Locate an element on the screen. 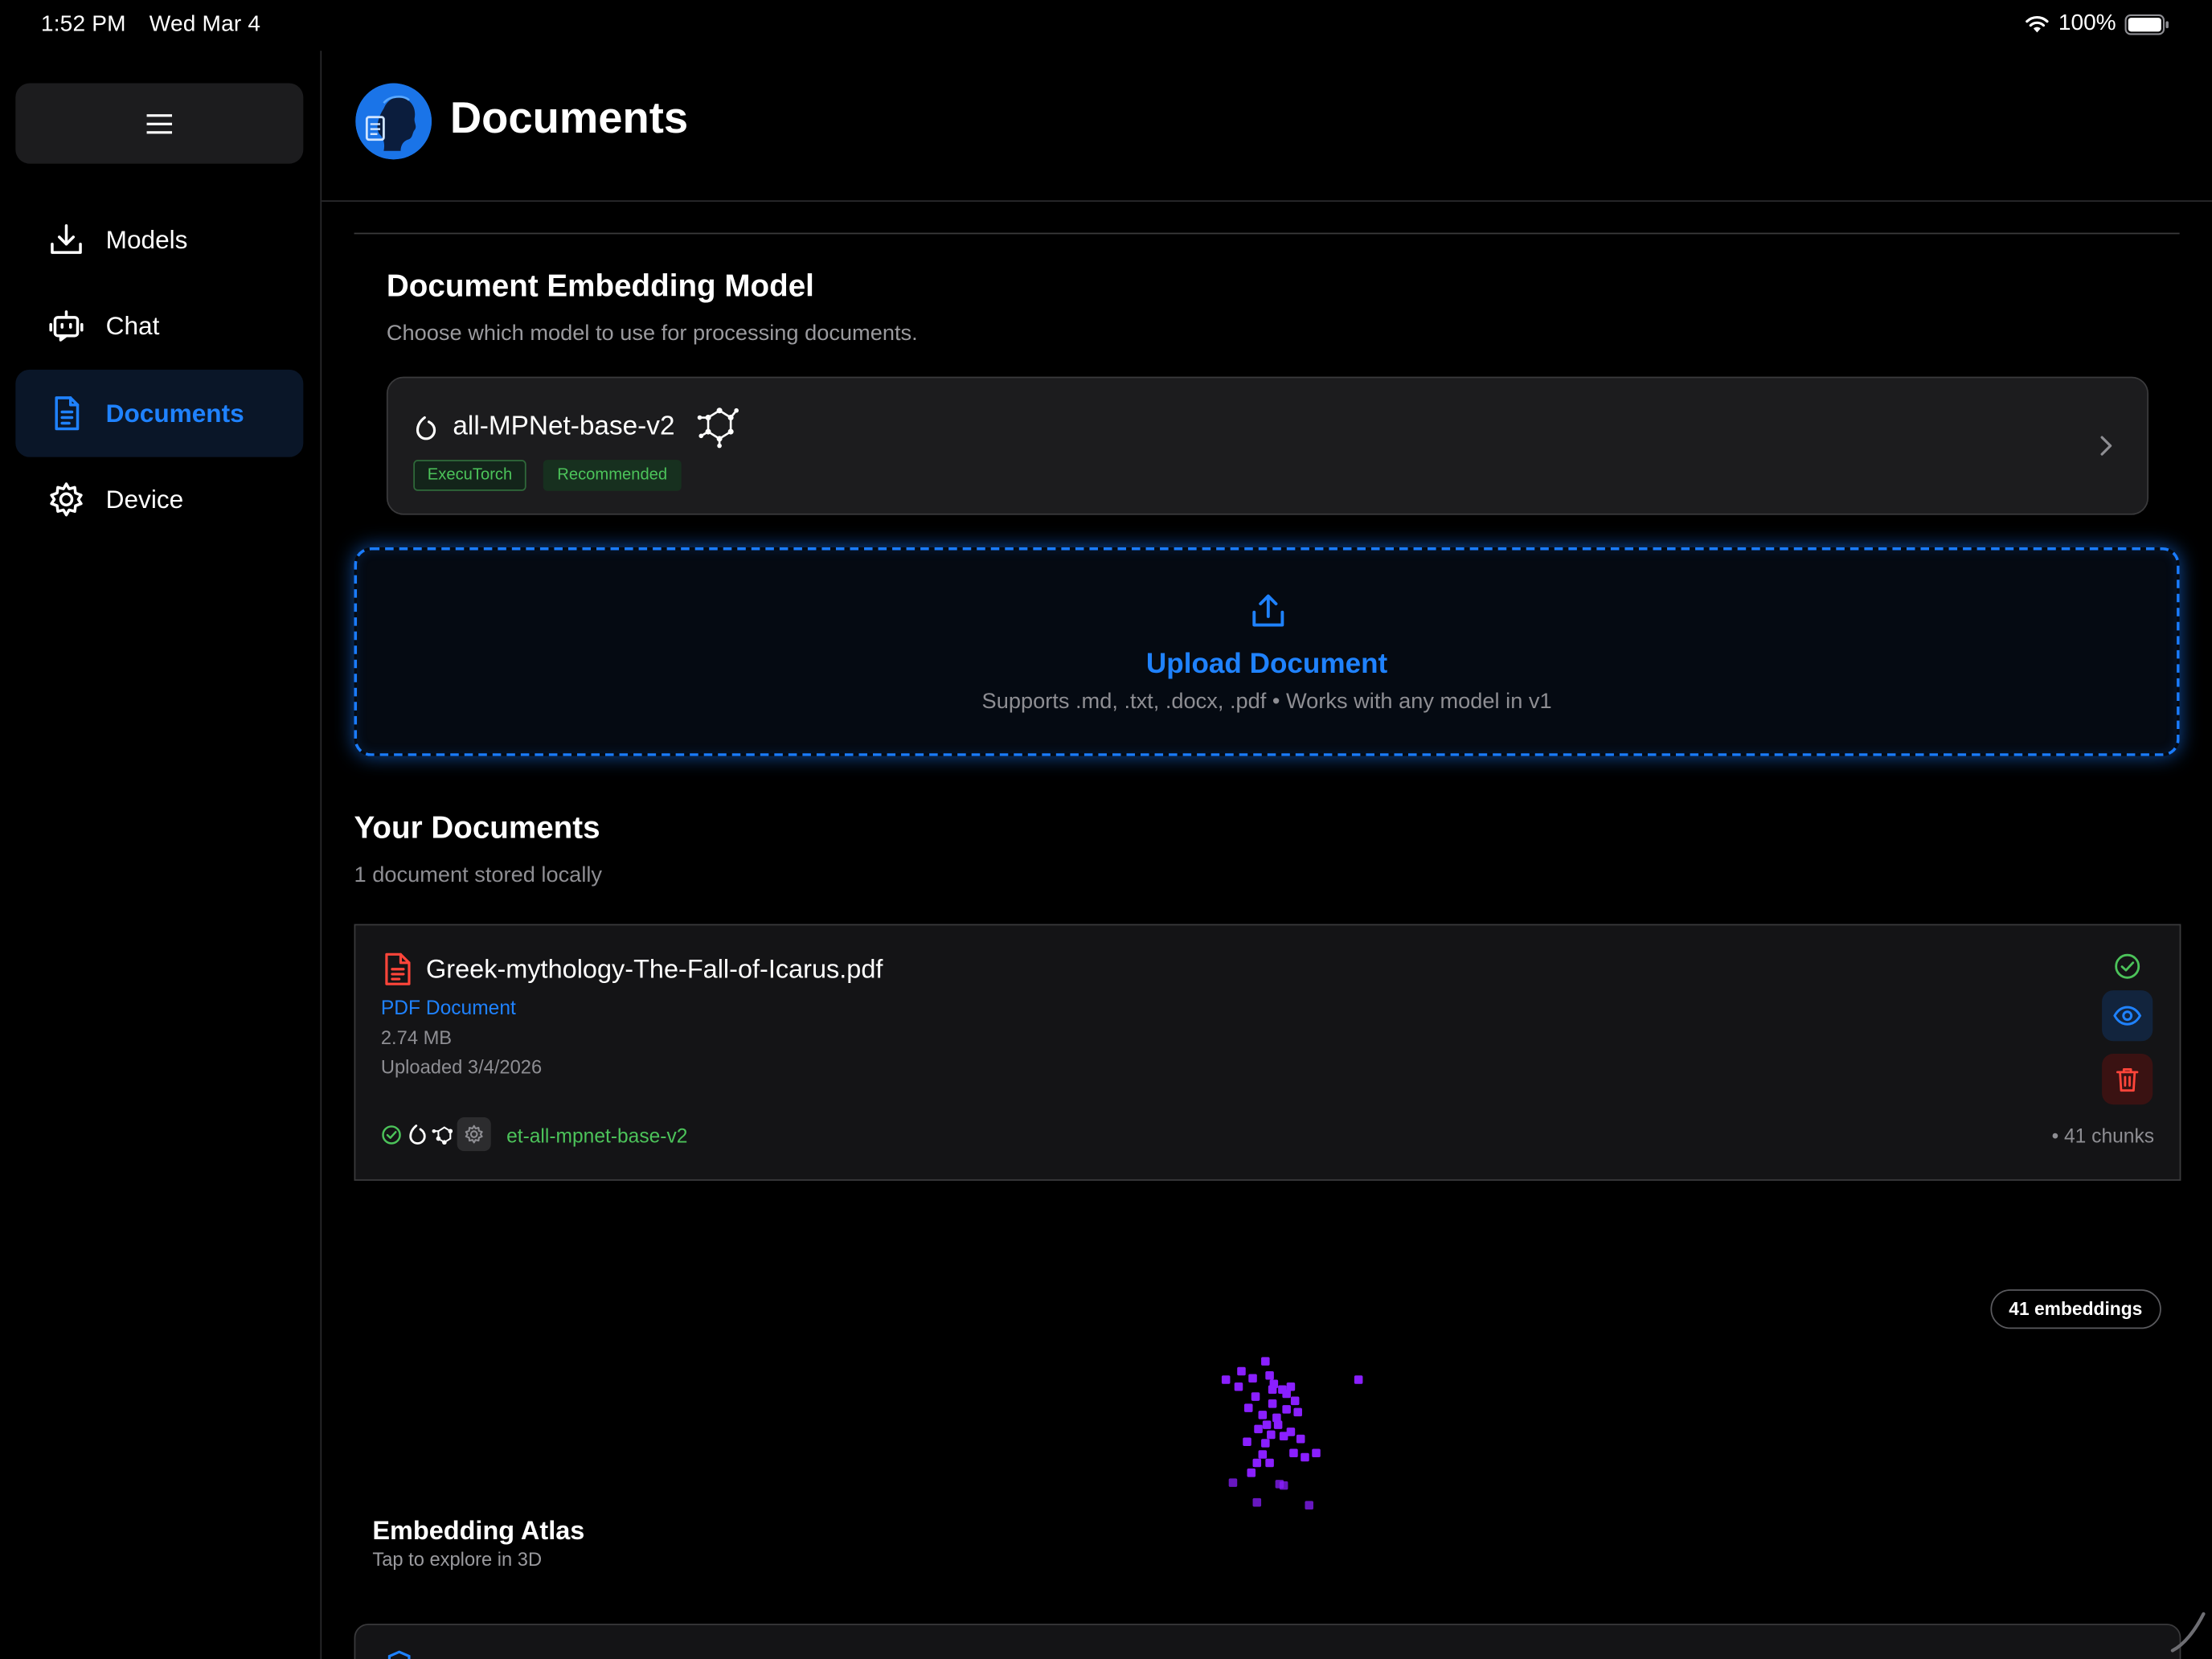 This screenshot has width=2212, height=1659. menu-button is located at coordinates (159, 124).